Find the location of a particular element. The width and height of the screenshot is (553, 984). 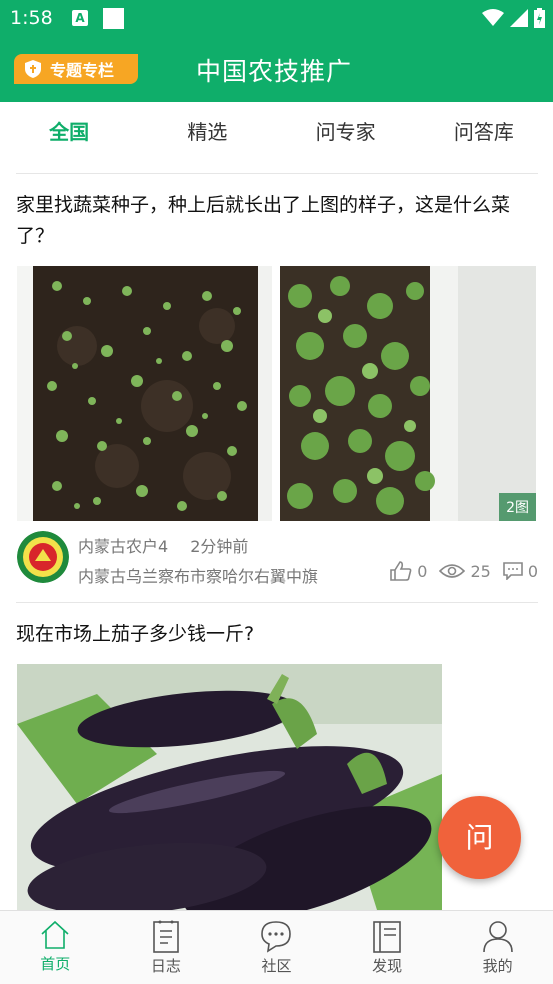

nav-community: 社区 is located at coordinates (276, 947).